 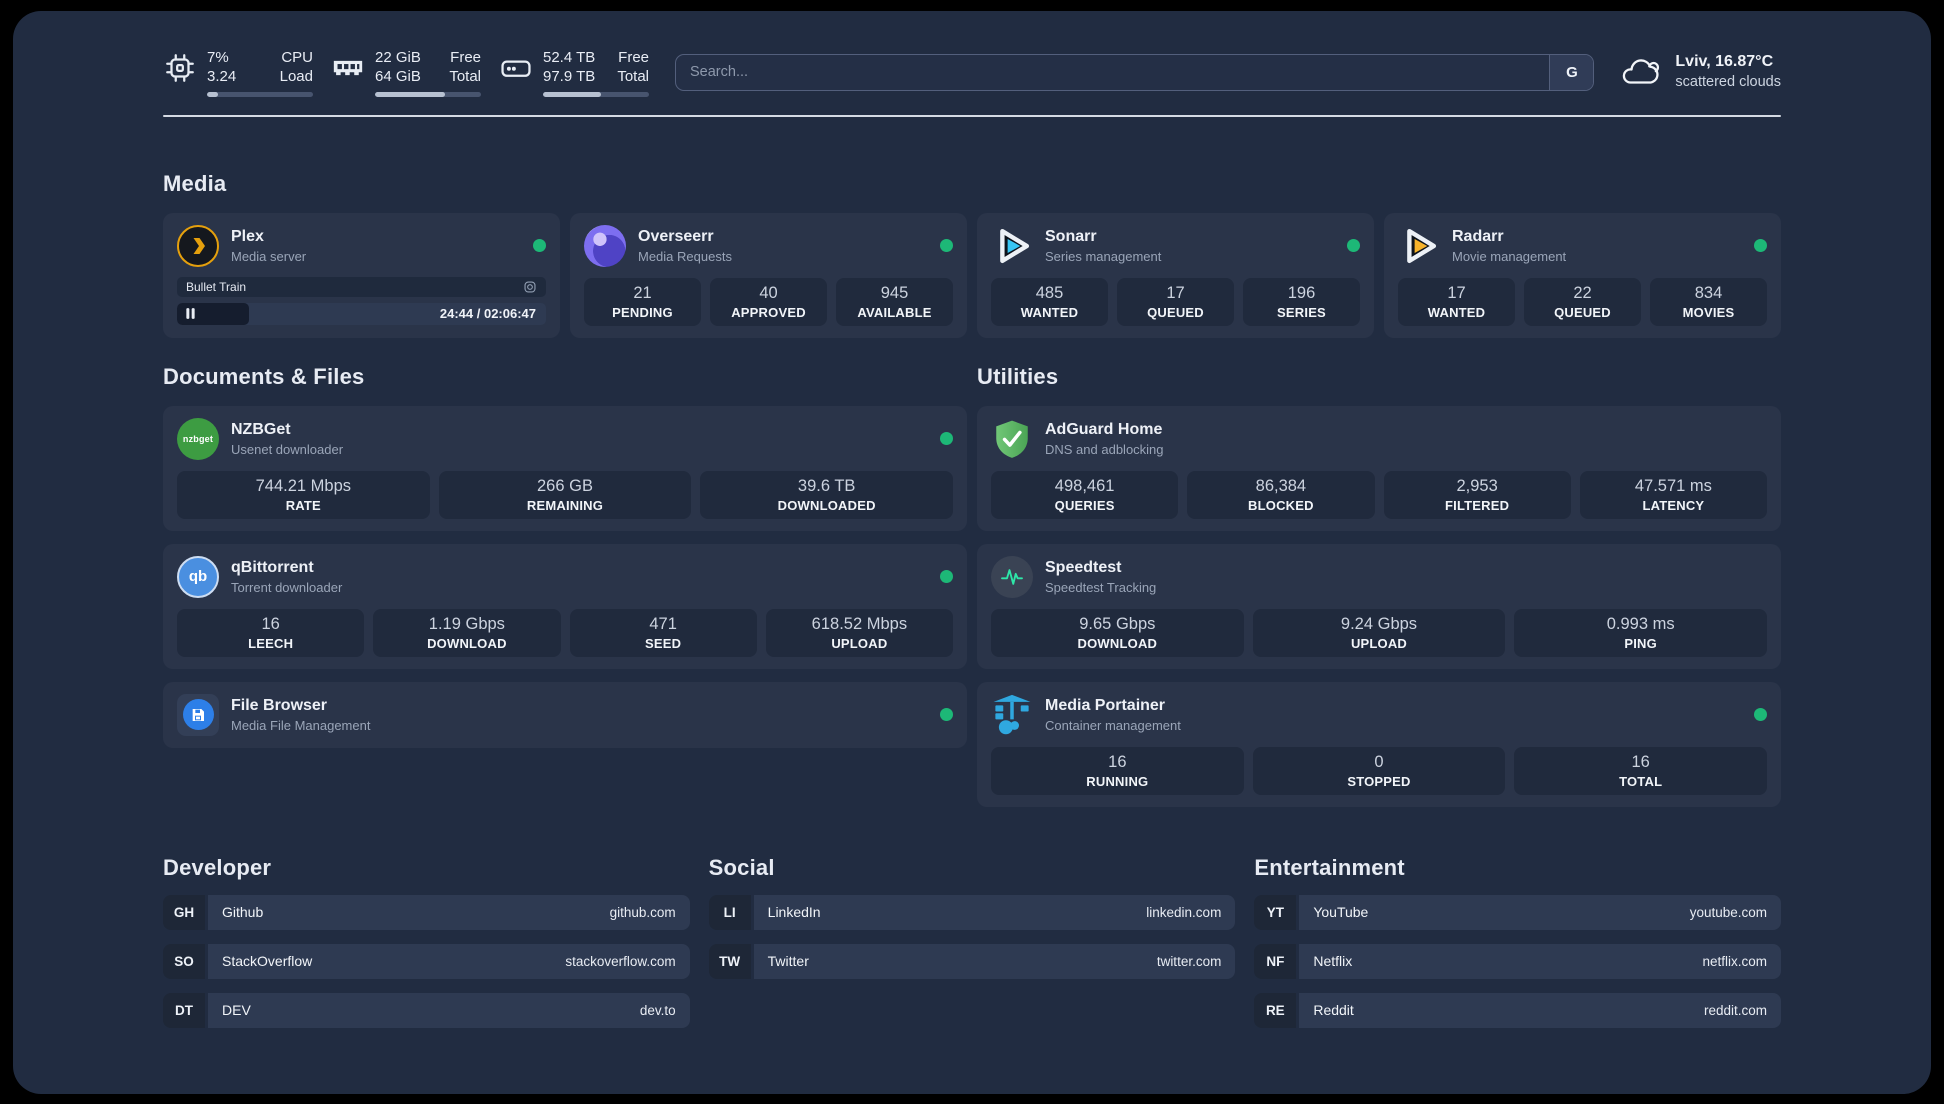 I want to click on weather-condition: scattered clouds, so click(x=1728, y=82).